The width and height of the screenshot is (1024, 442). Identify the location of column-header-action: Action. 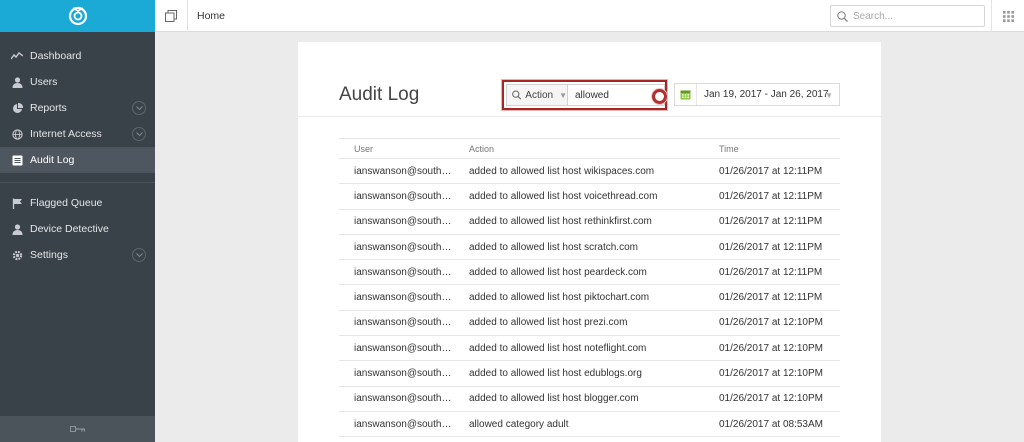
(579, 148).